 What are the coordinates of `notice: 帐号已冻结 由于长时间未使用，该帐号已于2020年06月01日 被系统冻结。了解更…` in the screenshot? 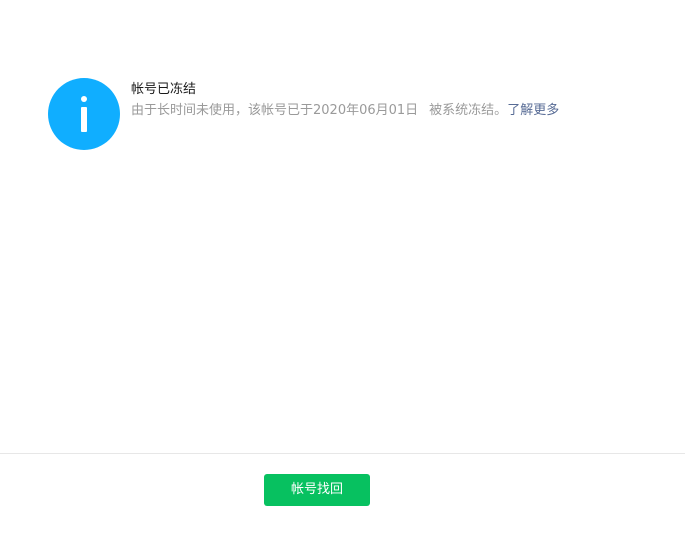 It's located at (303, 114).